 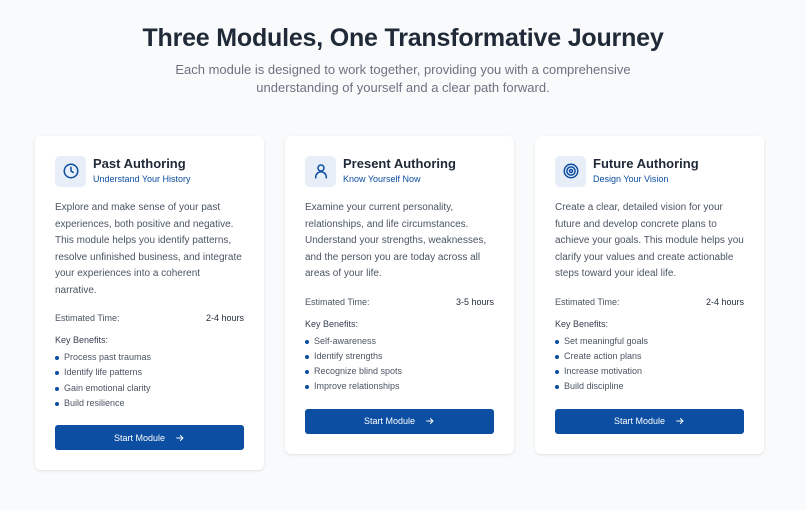 I want to click on card-title: Past Authoring, so click(x=139, y=163).